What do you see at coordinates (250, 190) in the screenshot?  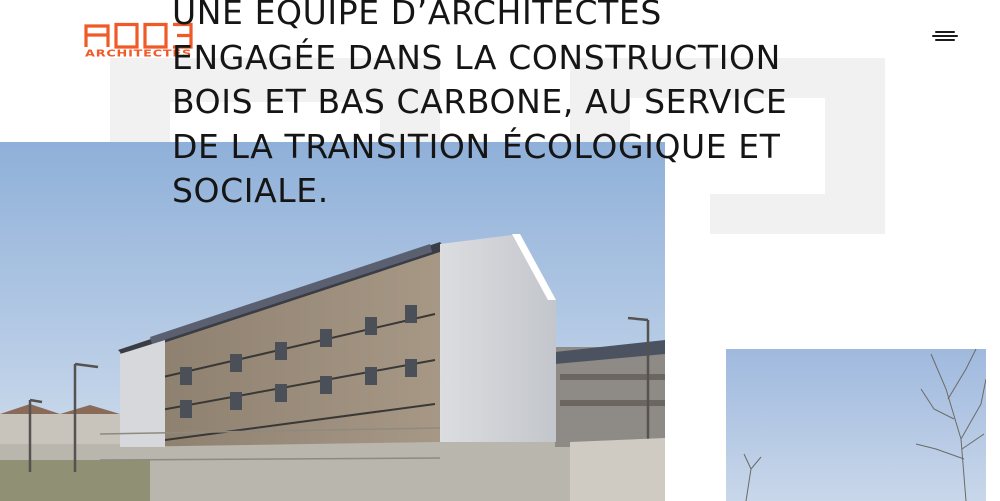 I see `headline-line: SOCIALE.` at bounding box center [250, 190].